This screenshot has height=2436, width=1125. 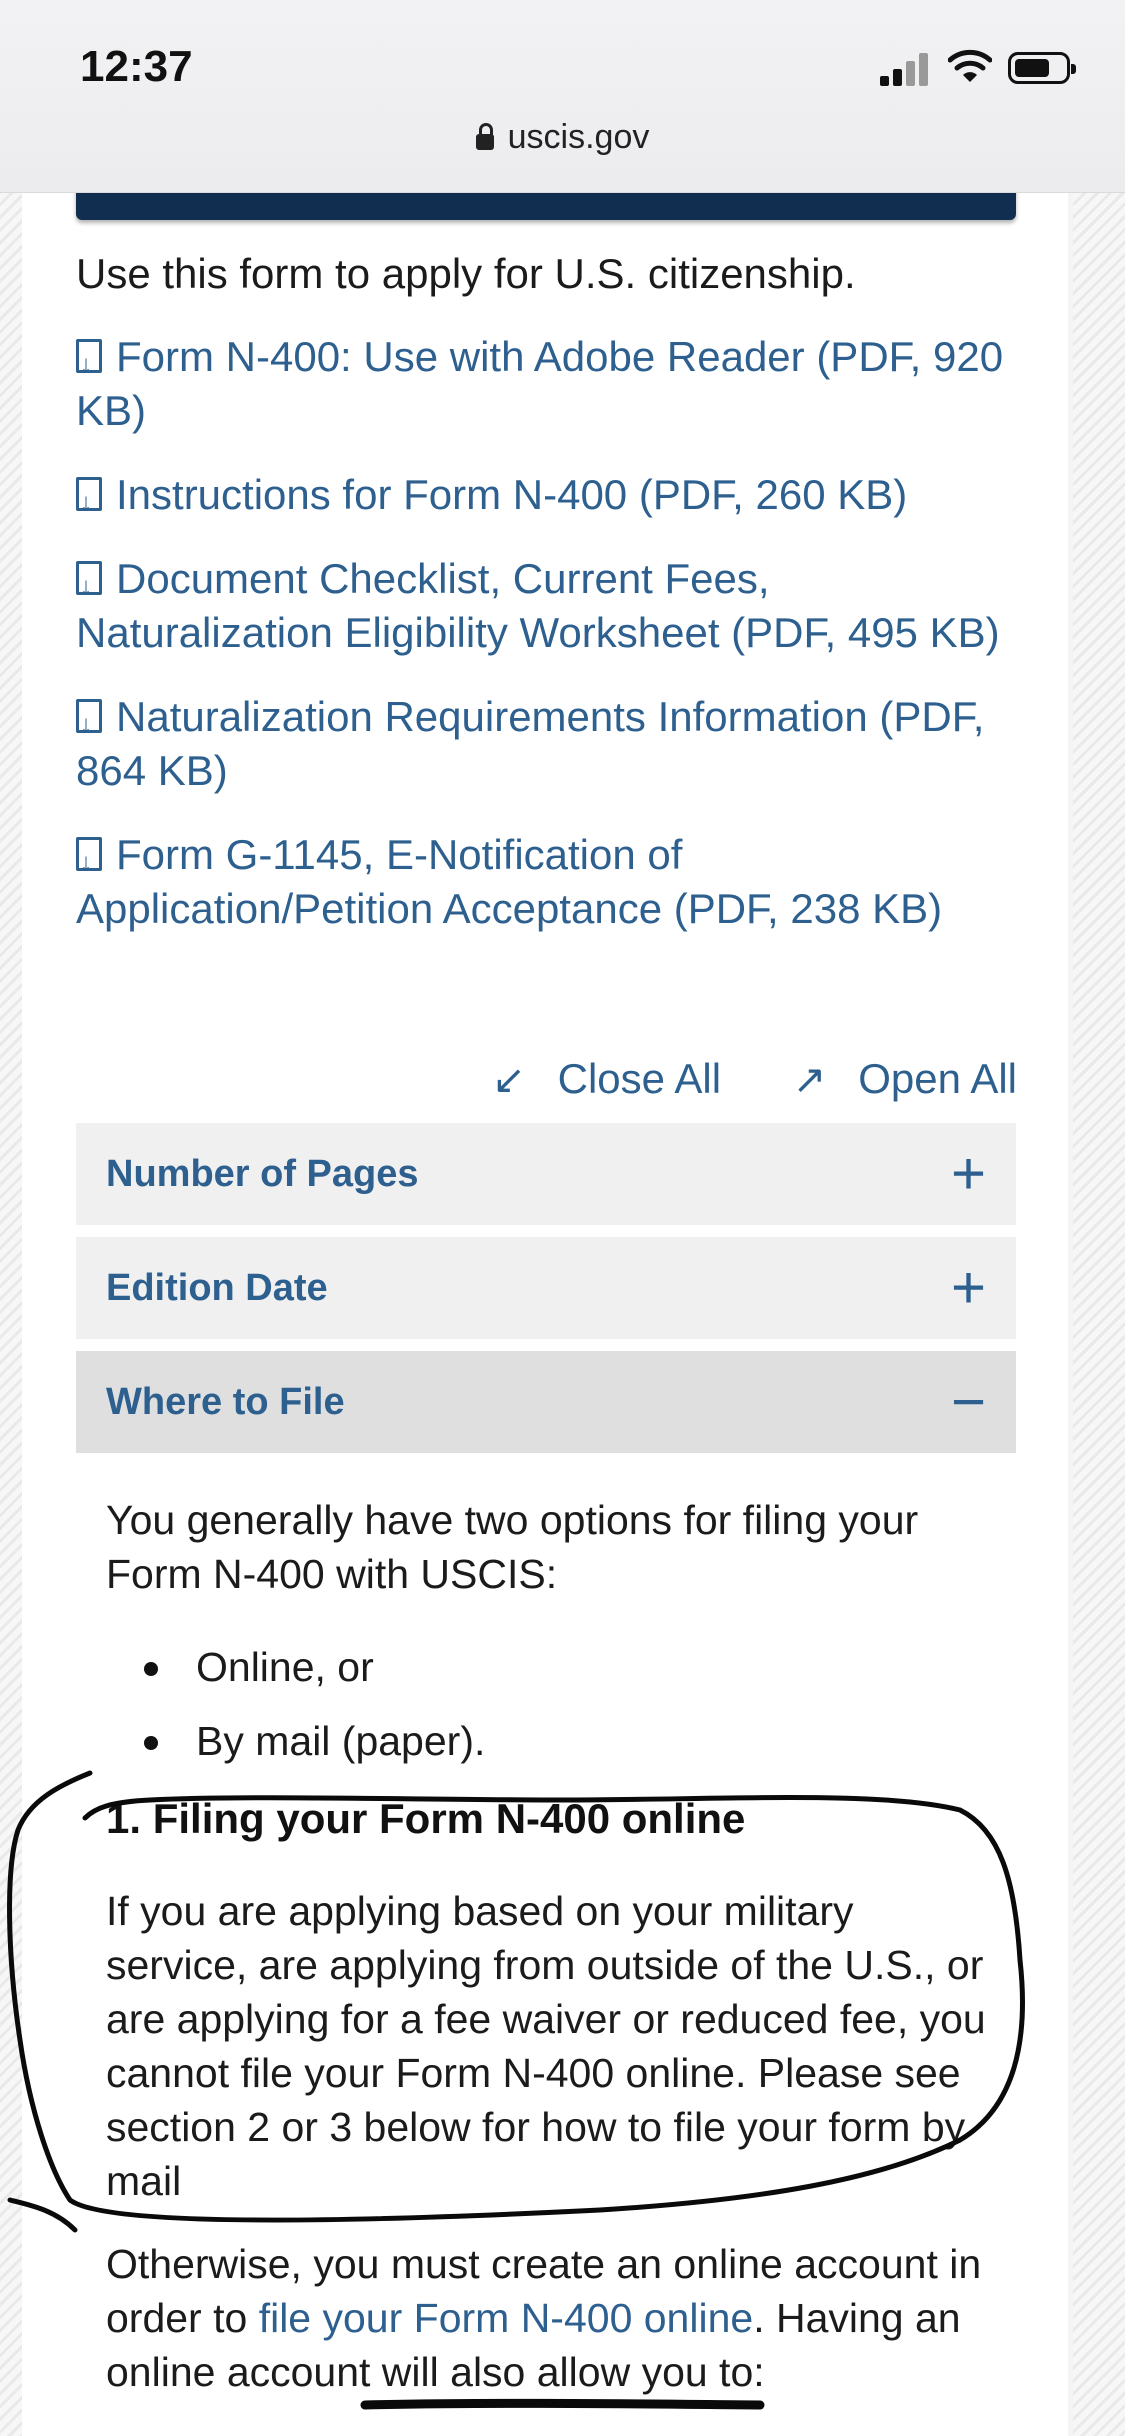 I want to click on cellular-signal-icon, so click(x=906, y=69).